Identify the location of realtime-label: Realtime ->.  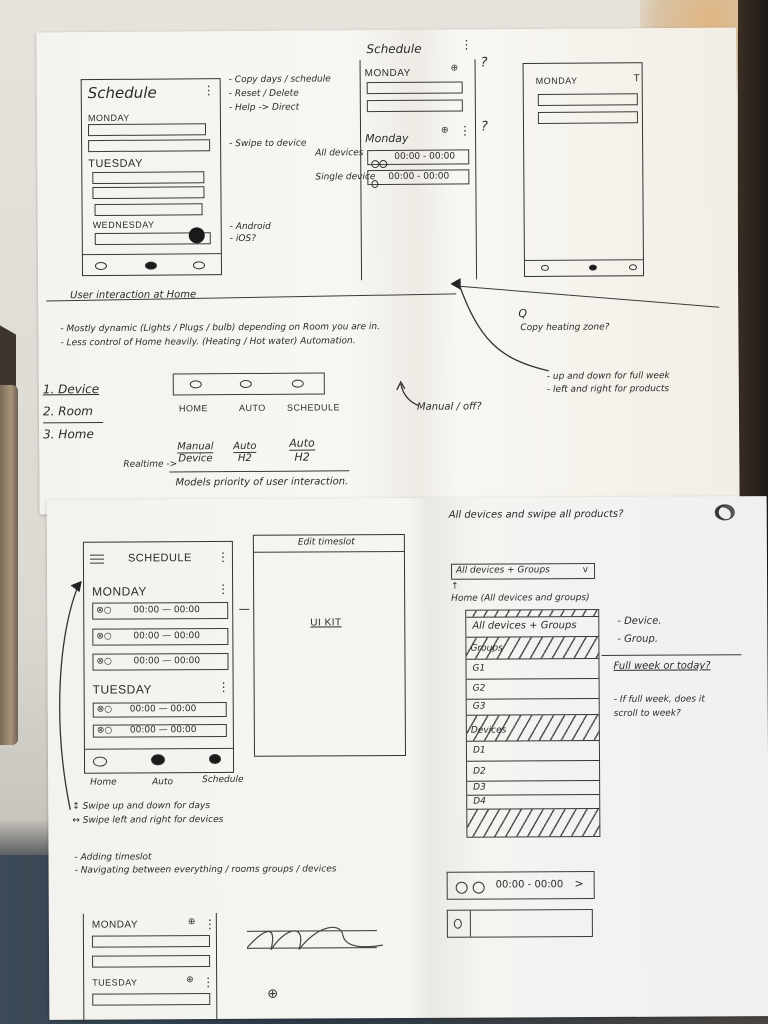
(150, 464).